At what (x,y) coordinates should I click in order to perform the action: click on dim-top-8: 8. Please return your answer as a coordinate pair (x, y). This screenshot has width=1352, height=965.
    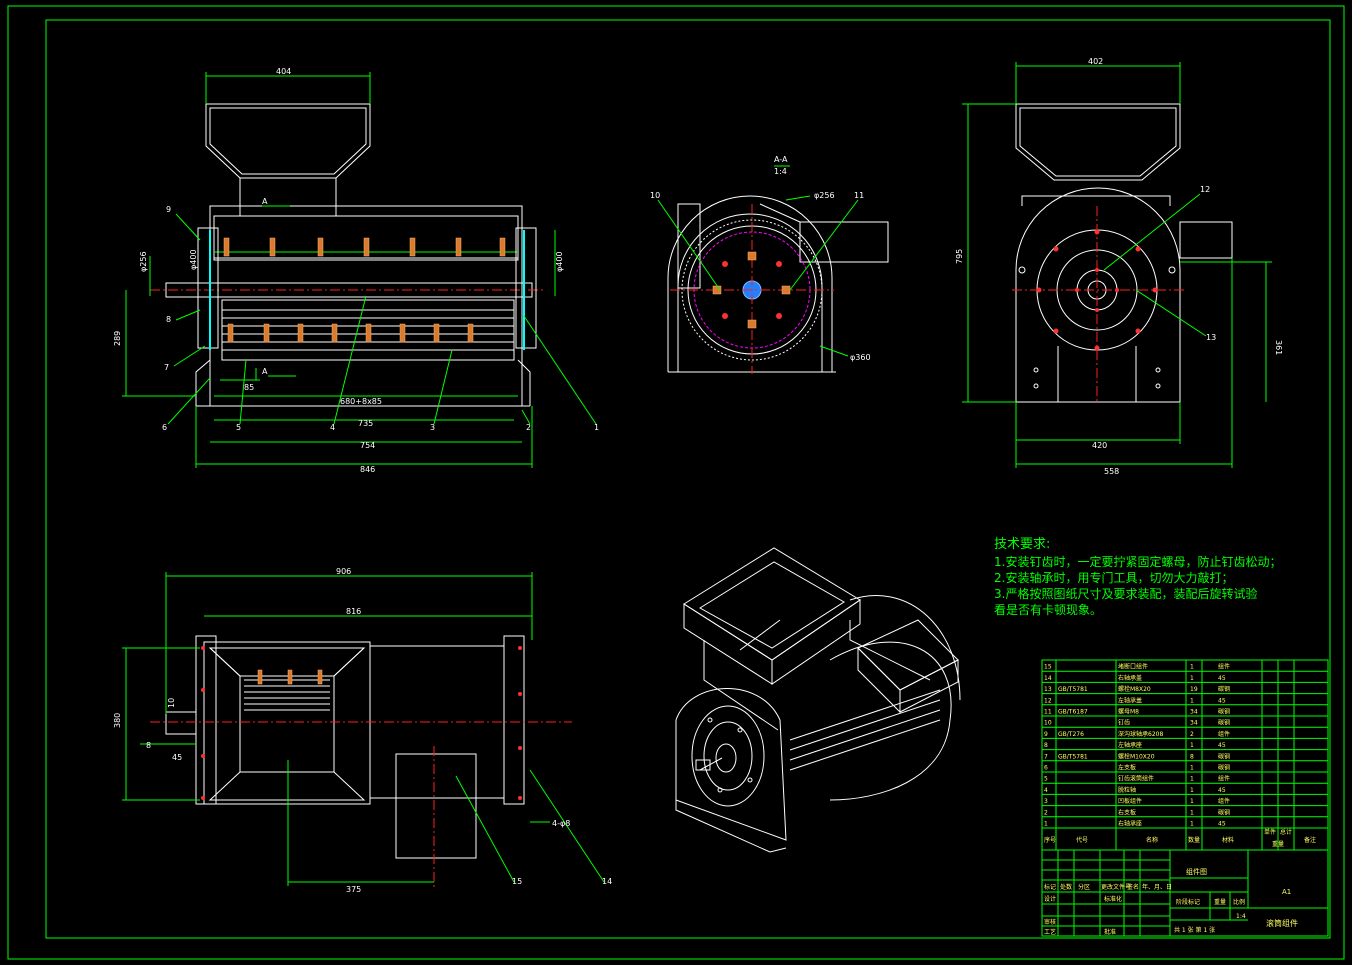
    Looking at the image, I should click on (148, 745).